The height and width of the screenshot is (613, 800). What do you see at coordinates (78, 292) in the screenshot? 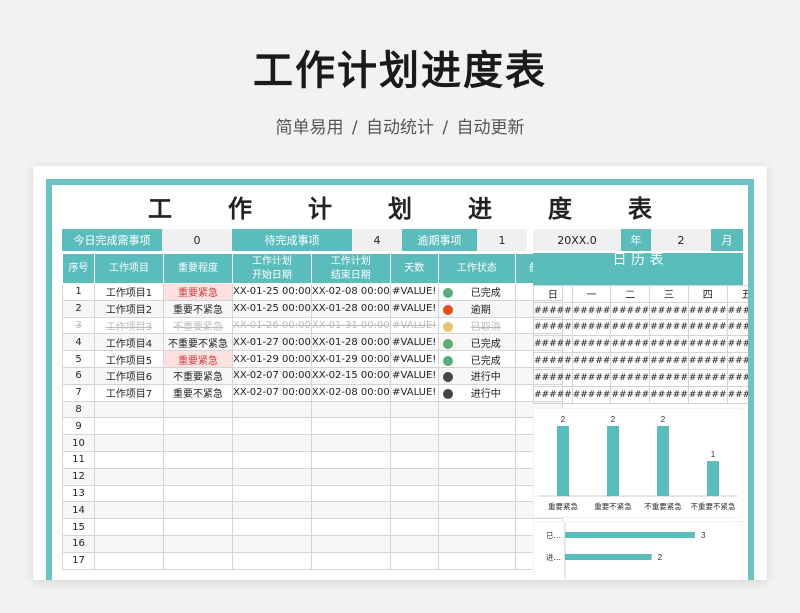
I see `row-number-cell: 1` at bounding box center [78, 292].